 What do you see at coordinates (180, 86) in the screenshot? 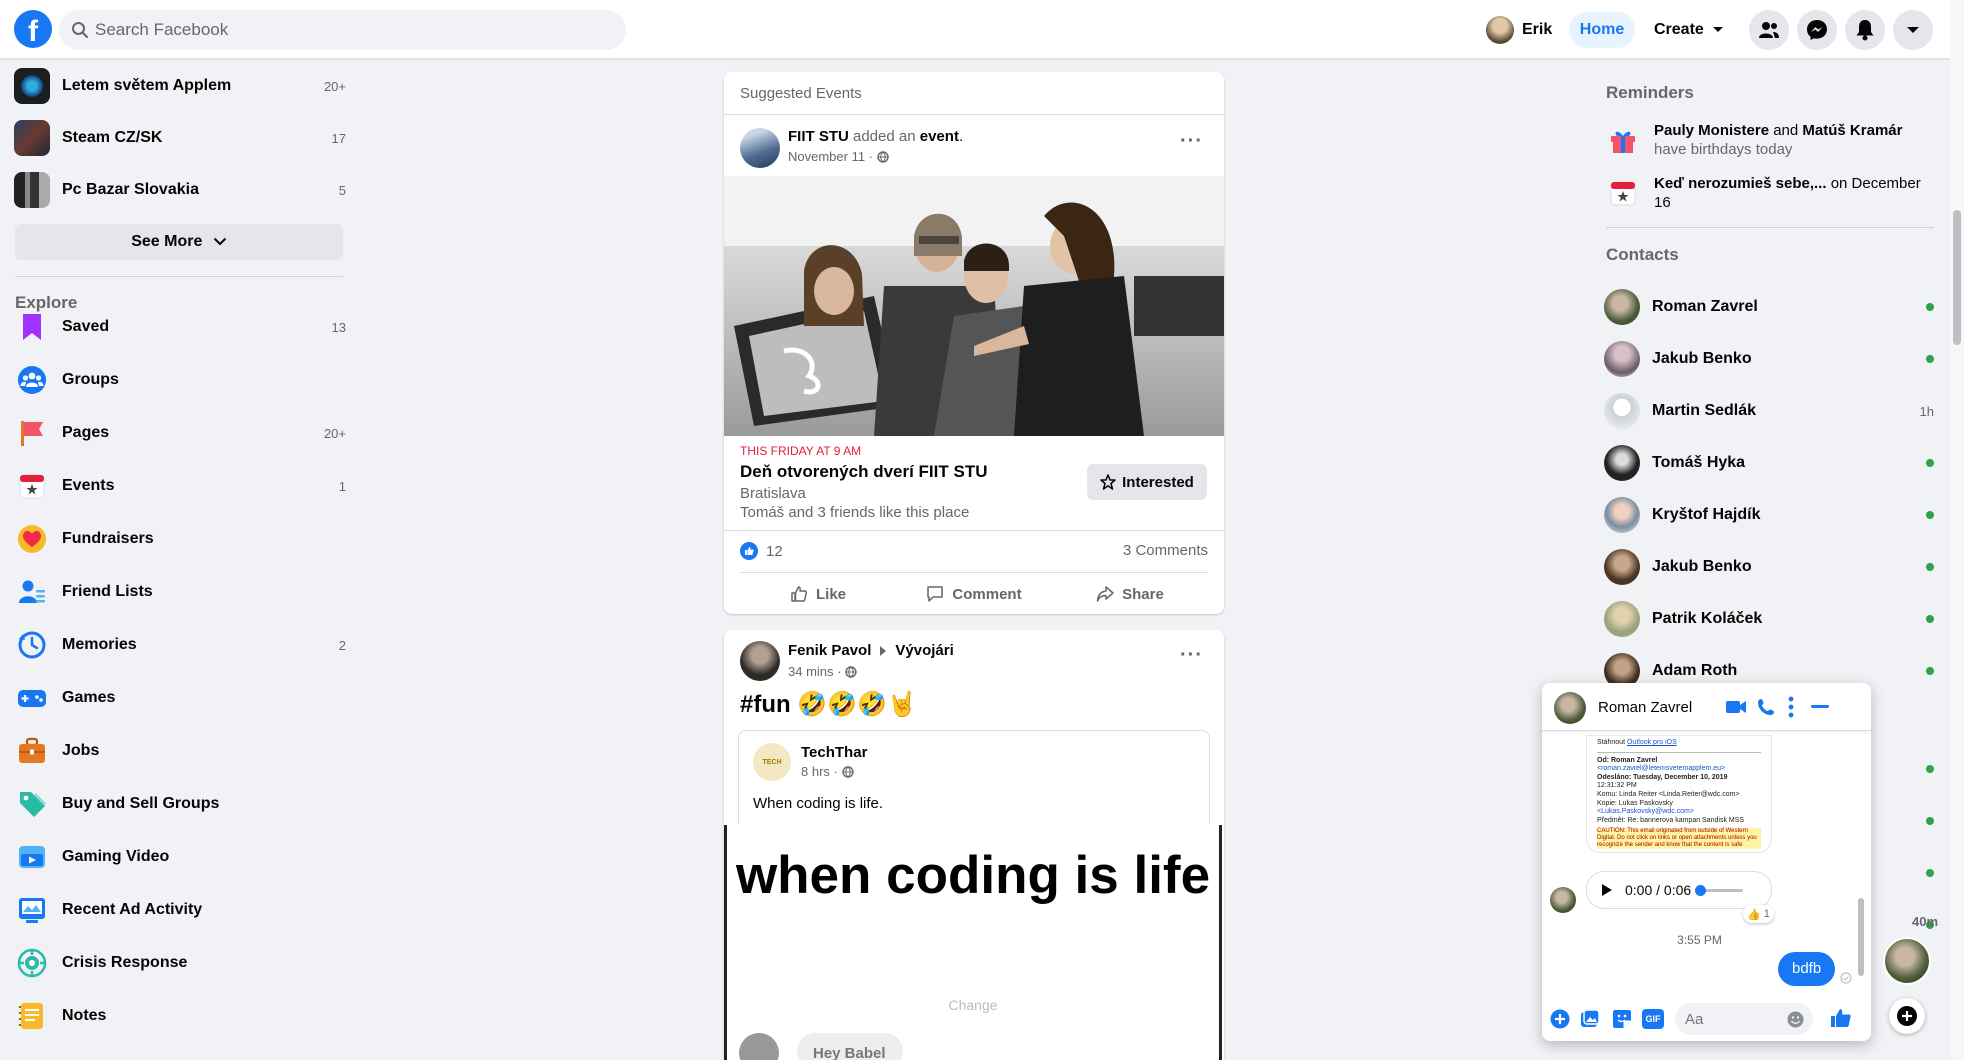
I see `group-item: Letem světem Applem 20+` at bounding box center [180, 86].